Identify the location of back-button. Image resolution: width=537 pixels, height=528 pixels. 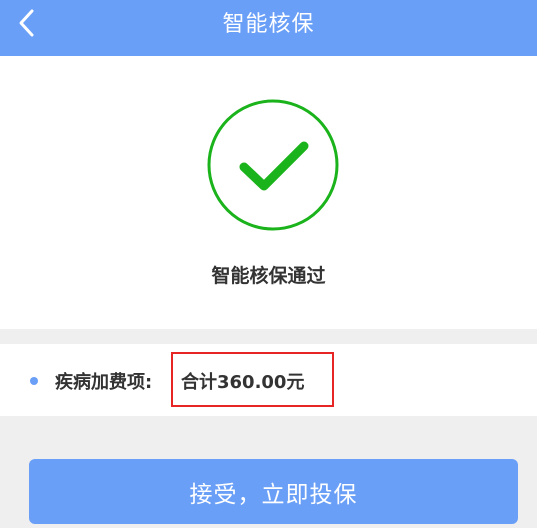
(27, 23).